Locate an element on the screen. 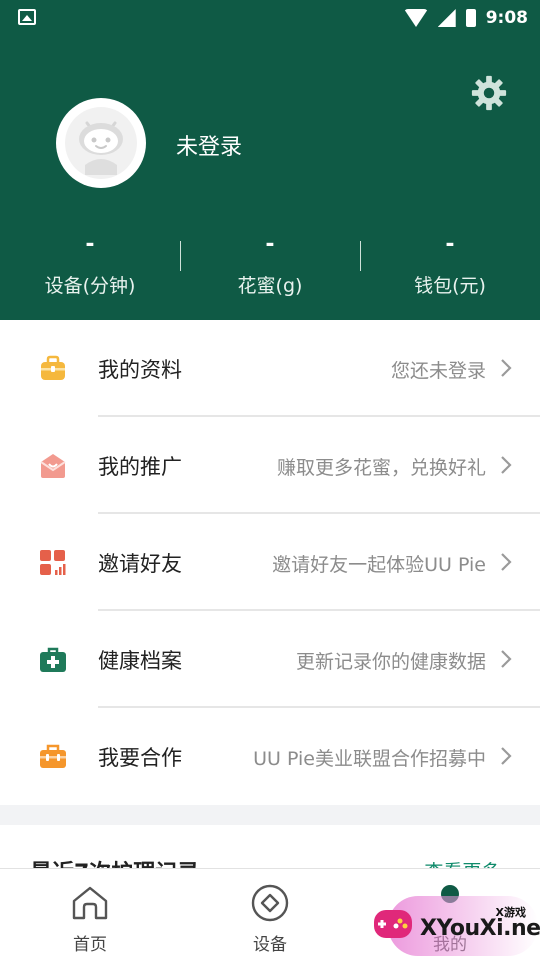 The image size is (540, 961). status-time: 9:08 is located at coordinates (506, 18).